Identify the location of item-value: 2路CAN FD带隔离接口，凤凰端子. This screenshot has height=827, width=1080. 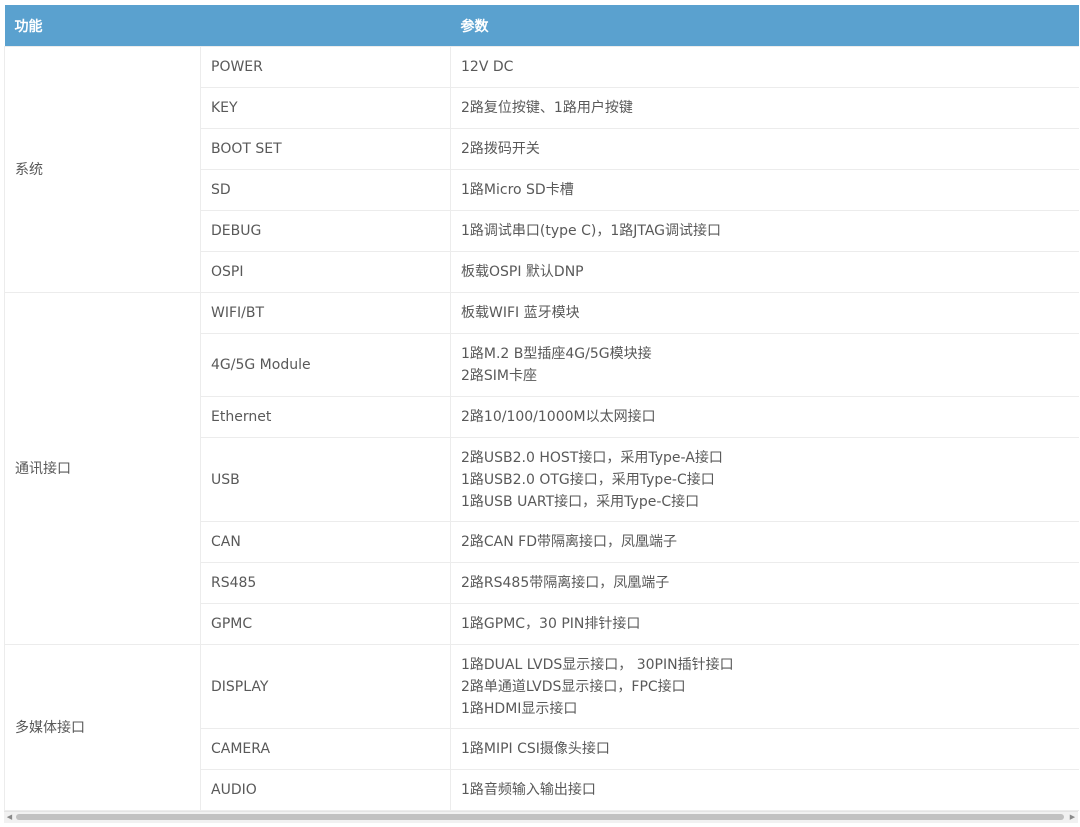
(764, 542).